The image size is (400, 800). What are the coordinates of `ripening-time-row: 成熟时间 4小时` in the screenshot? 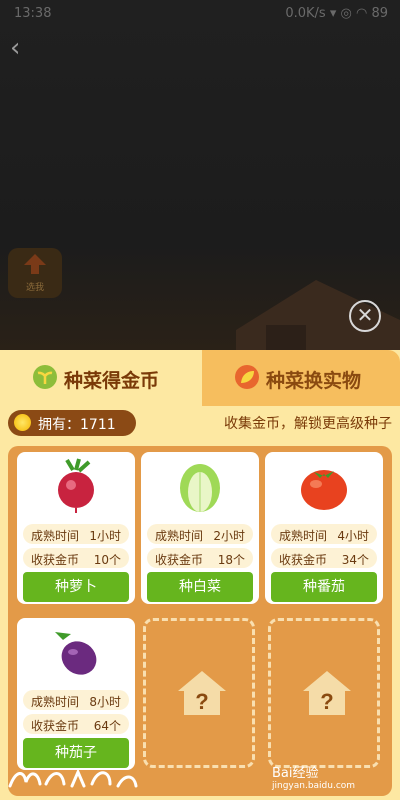 It's located at (324, 534).